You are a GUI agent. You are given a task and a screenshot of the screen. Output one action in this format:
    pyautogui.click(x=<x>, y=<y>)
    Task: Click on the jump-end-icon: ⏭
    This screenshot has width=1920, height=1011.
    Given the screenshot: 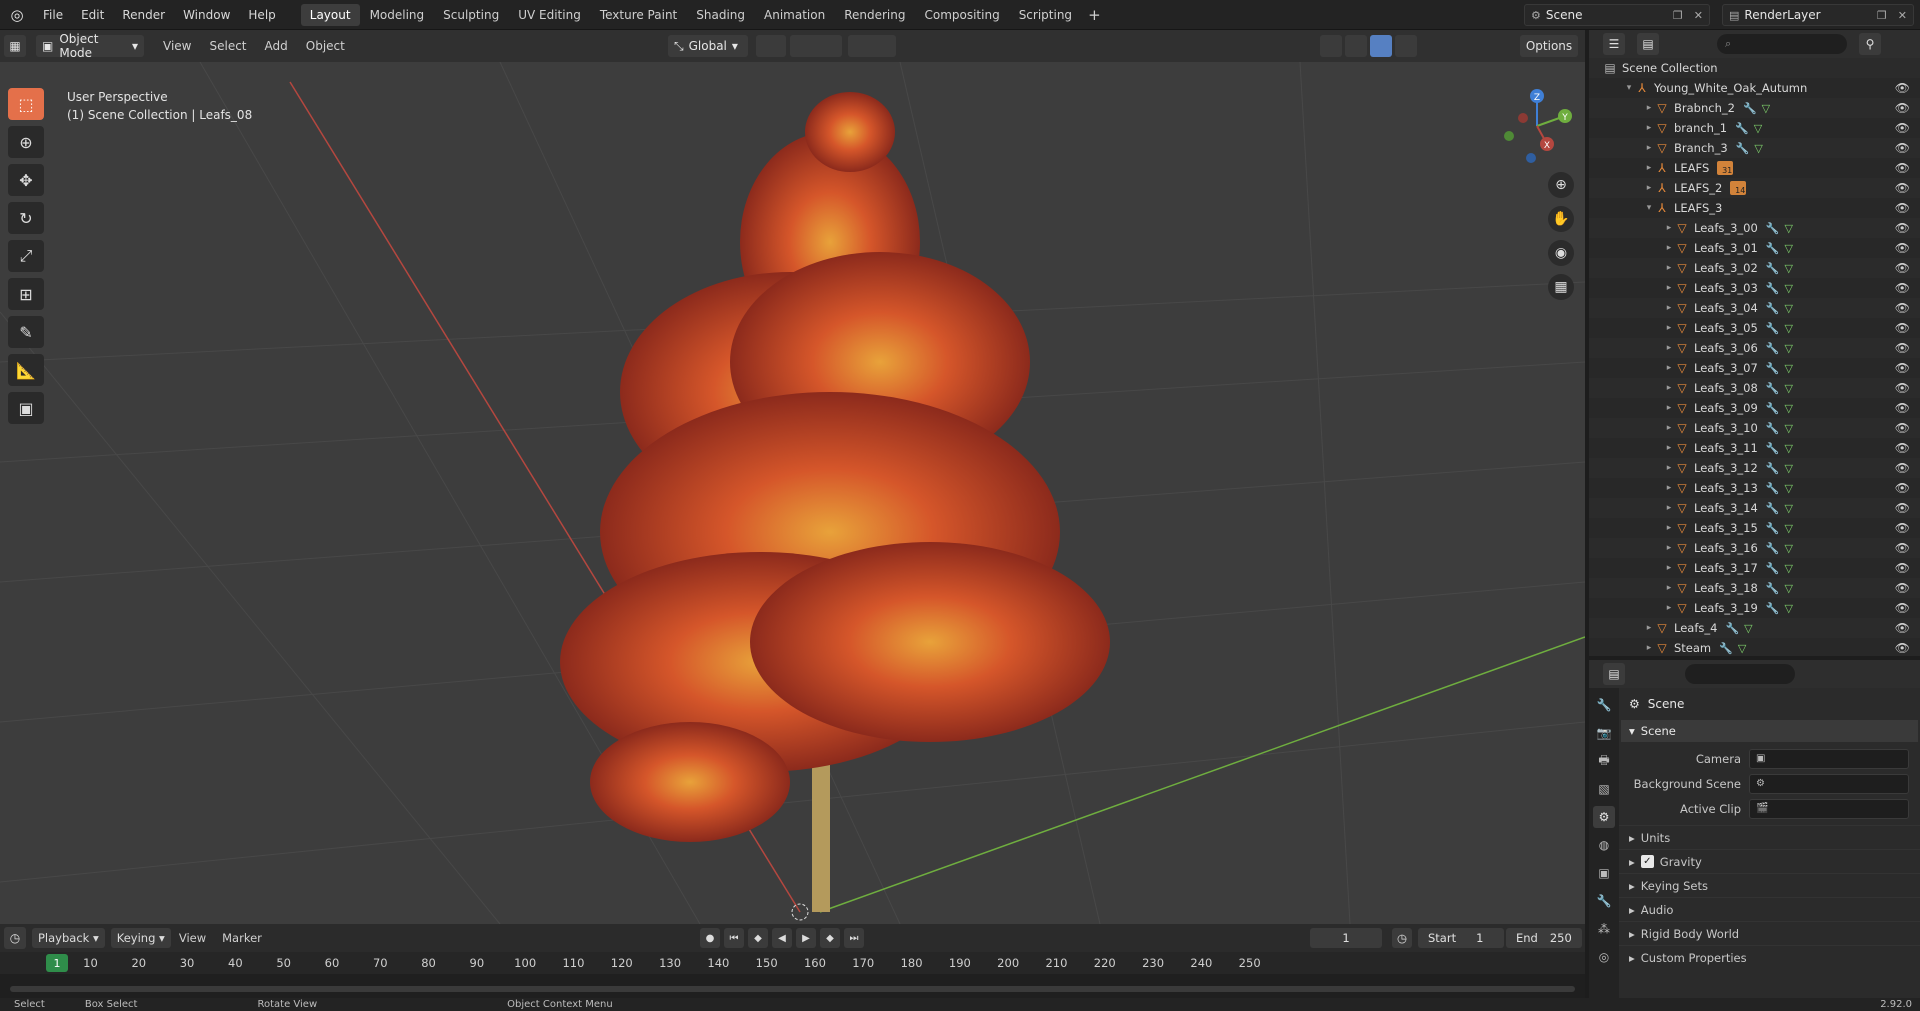 What is the action you would take?
    pyautogui.click(x=854, y=938)
    